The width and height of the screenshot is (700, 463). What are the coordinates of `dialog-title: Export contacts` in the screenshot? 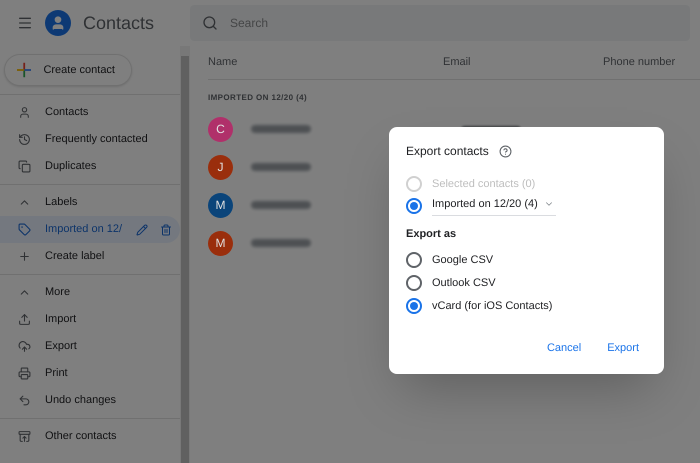 It's located at (447, 151).